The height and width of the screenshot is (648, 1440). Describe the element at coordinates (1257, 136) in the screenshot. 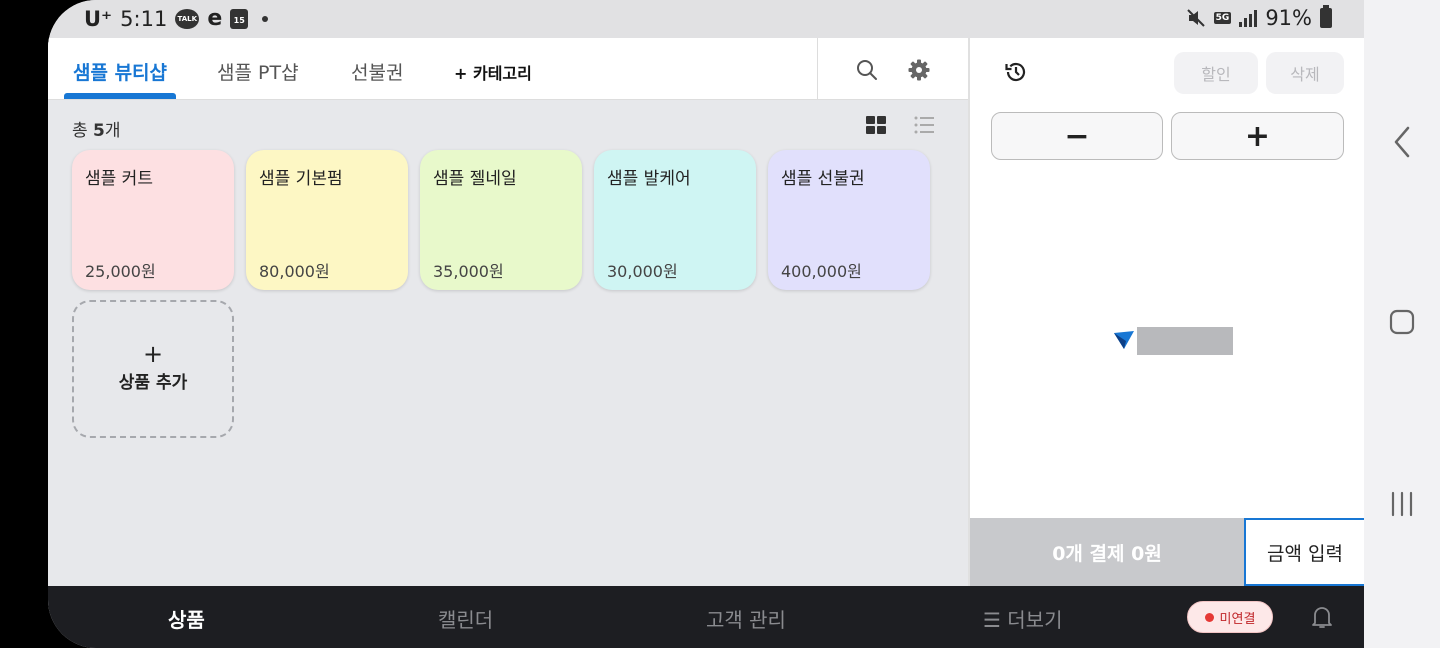

I see `increase-quantity-button: +` at that location.